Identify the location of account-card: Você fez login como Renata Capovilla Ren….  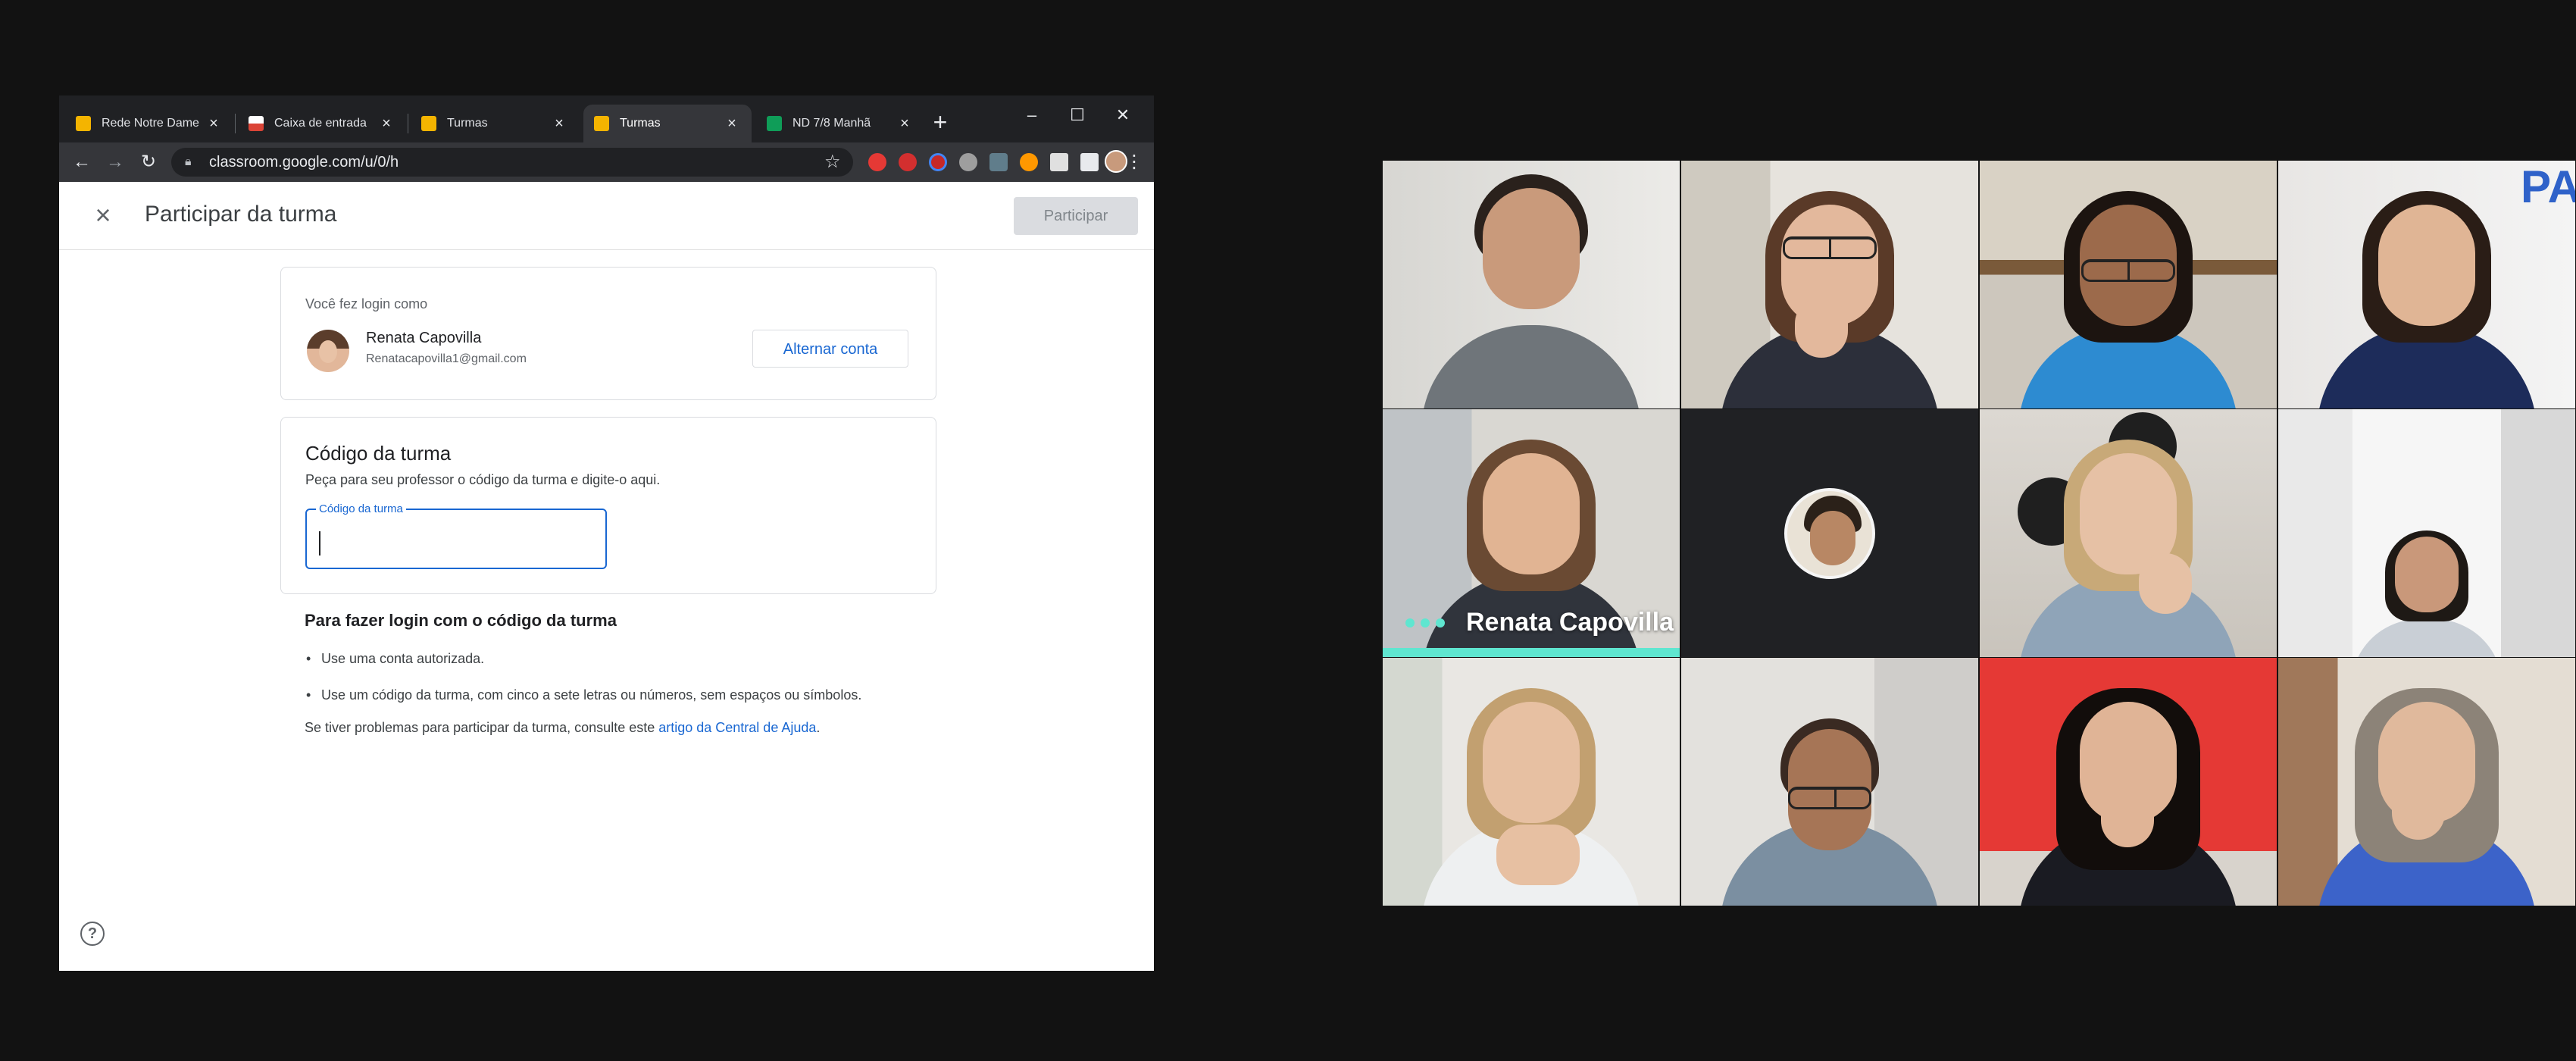
(608, 334).